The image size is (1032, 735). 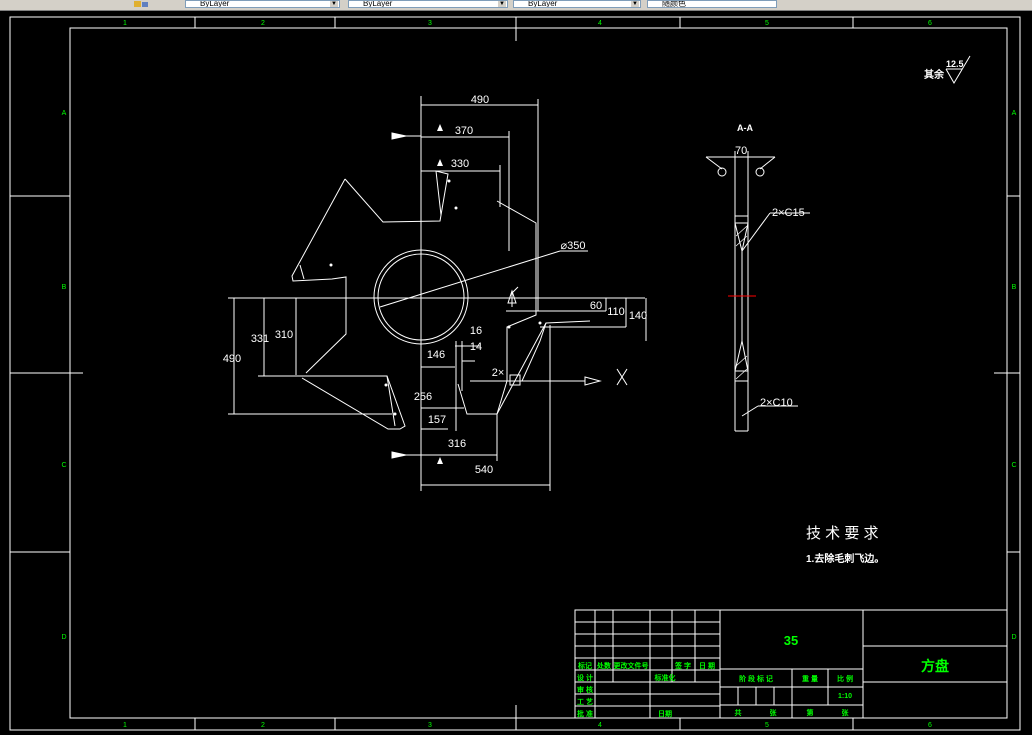 What do you see at coordinates (930, 725) in the screenshot?
I see `zone-col-6-bottom: 6` at bounding box center [930, 725].